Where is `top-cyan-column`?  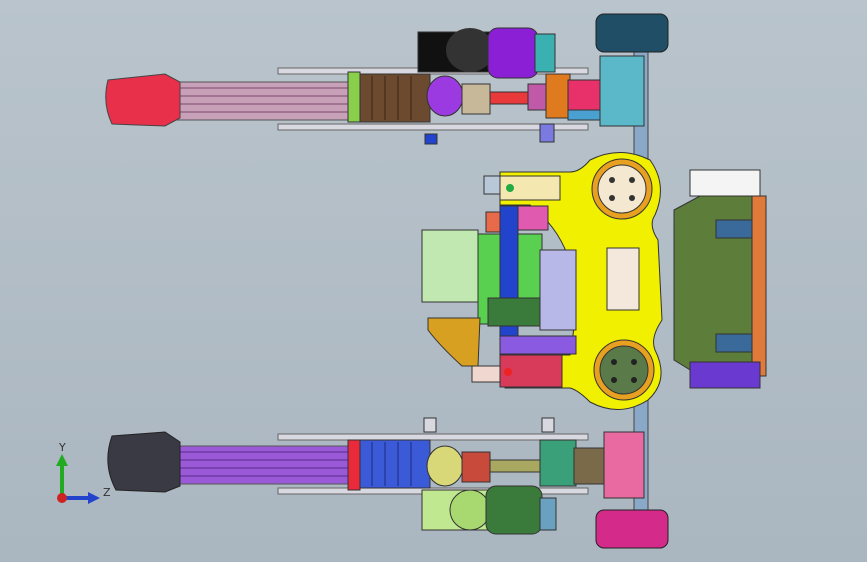 top-cyan-column is located at coordinates (622, 91).